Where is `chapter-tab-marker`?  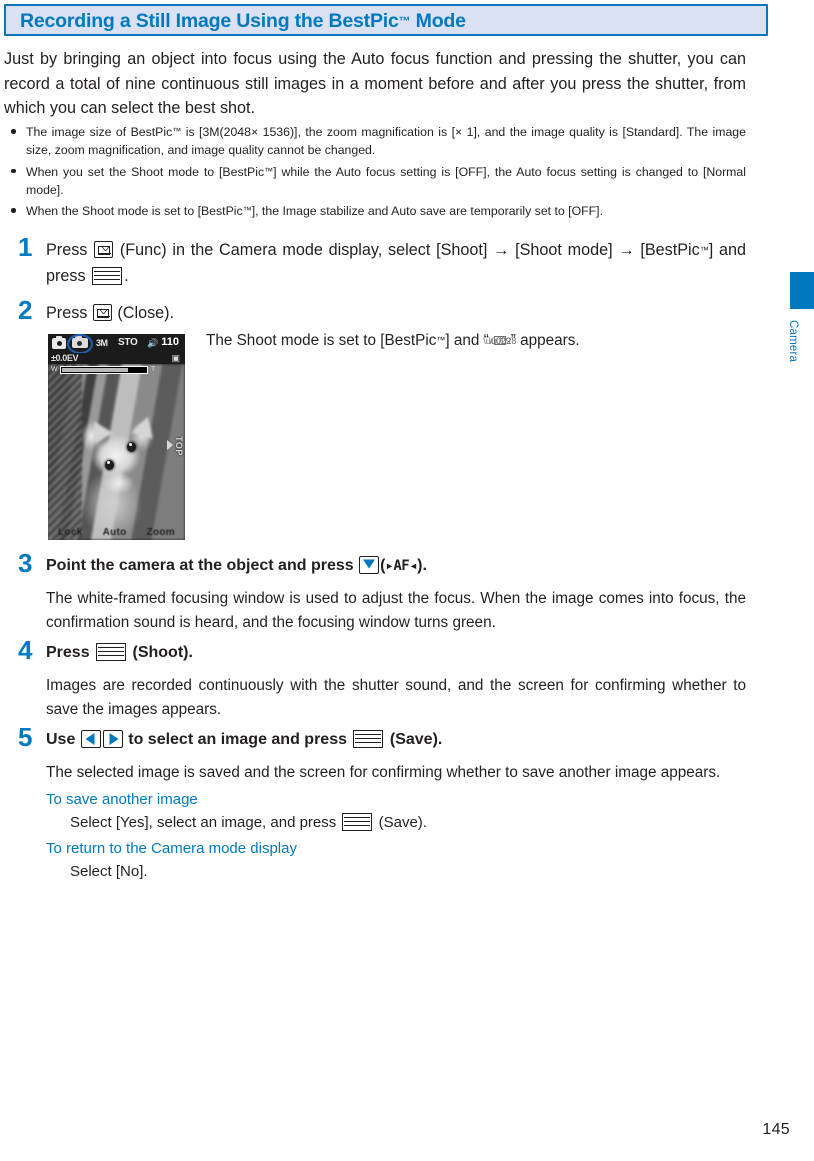
chapter-tab-marker is located at coordinates (802, 290).